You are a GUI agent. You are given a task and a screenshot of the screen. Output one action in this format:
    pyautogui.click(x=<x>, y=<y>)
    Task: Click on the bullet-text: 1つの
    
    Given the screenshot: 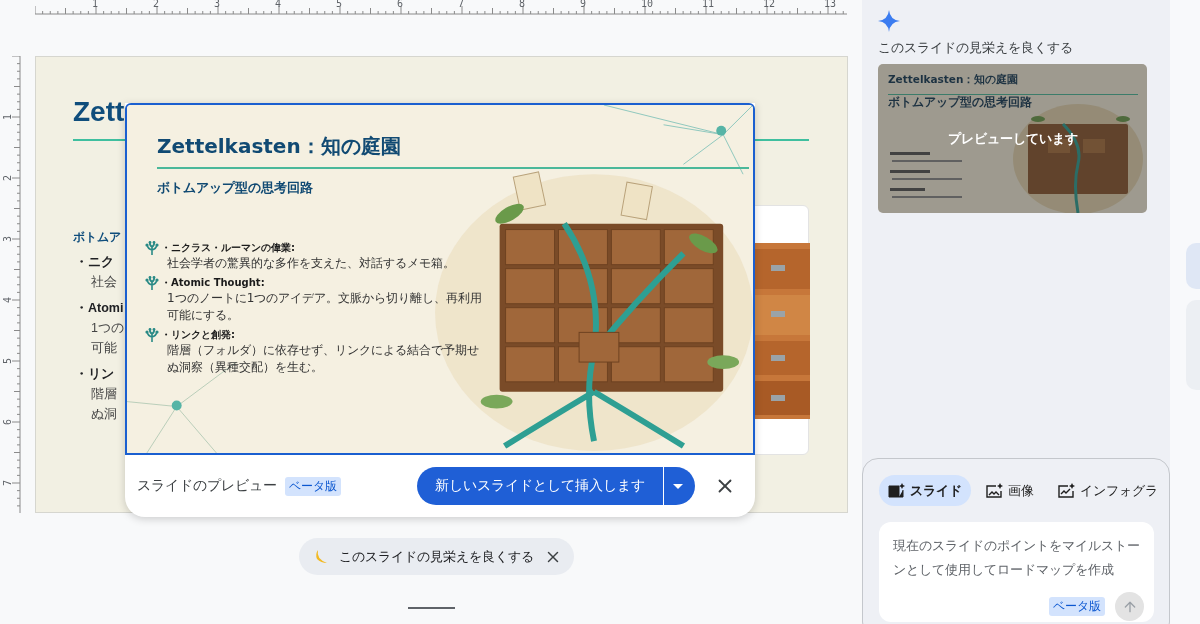 What is the action you would take?
    pyautogui.click(x=107, y=328)
    